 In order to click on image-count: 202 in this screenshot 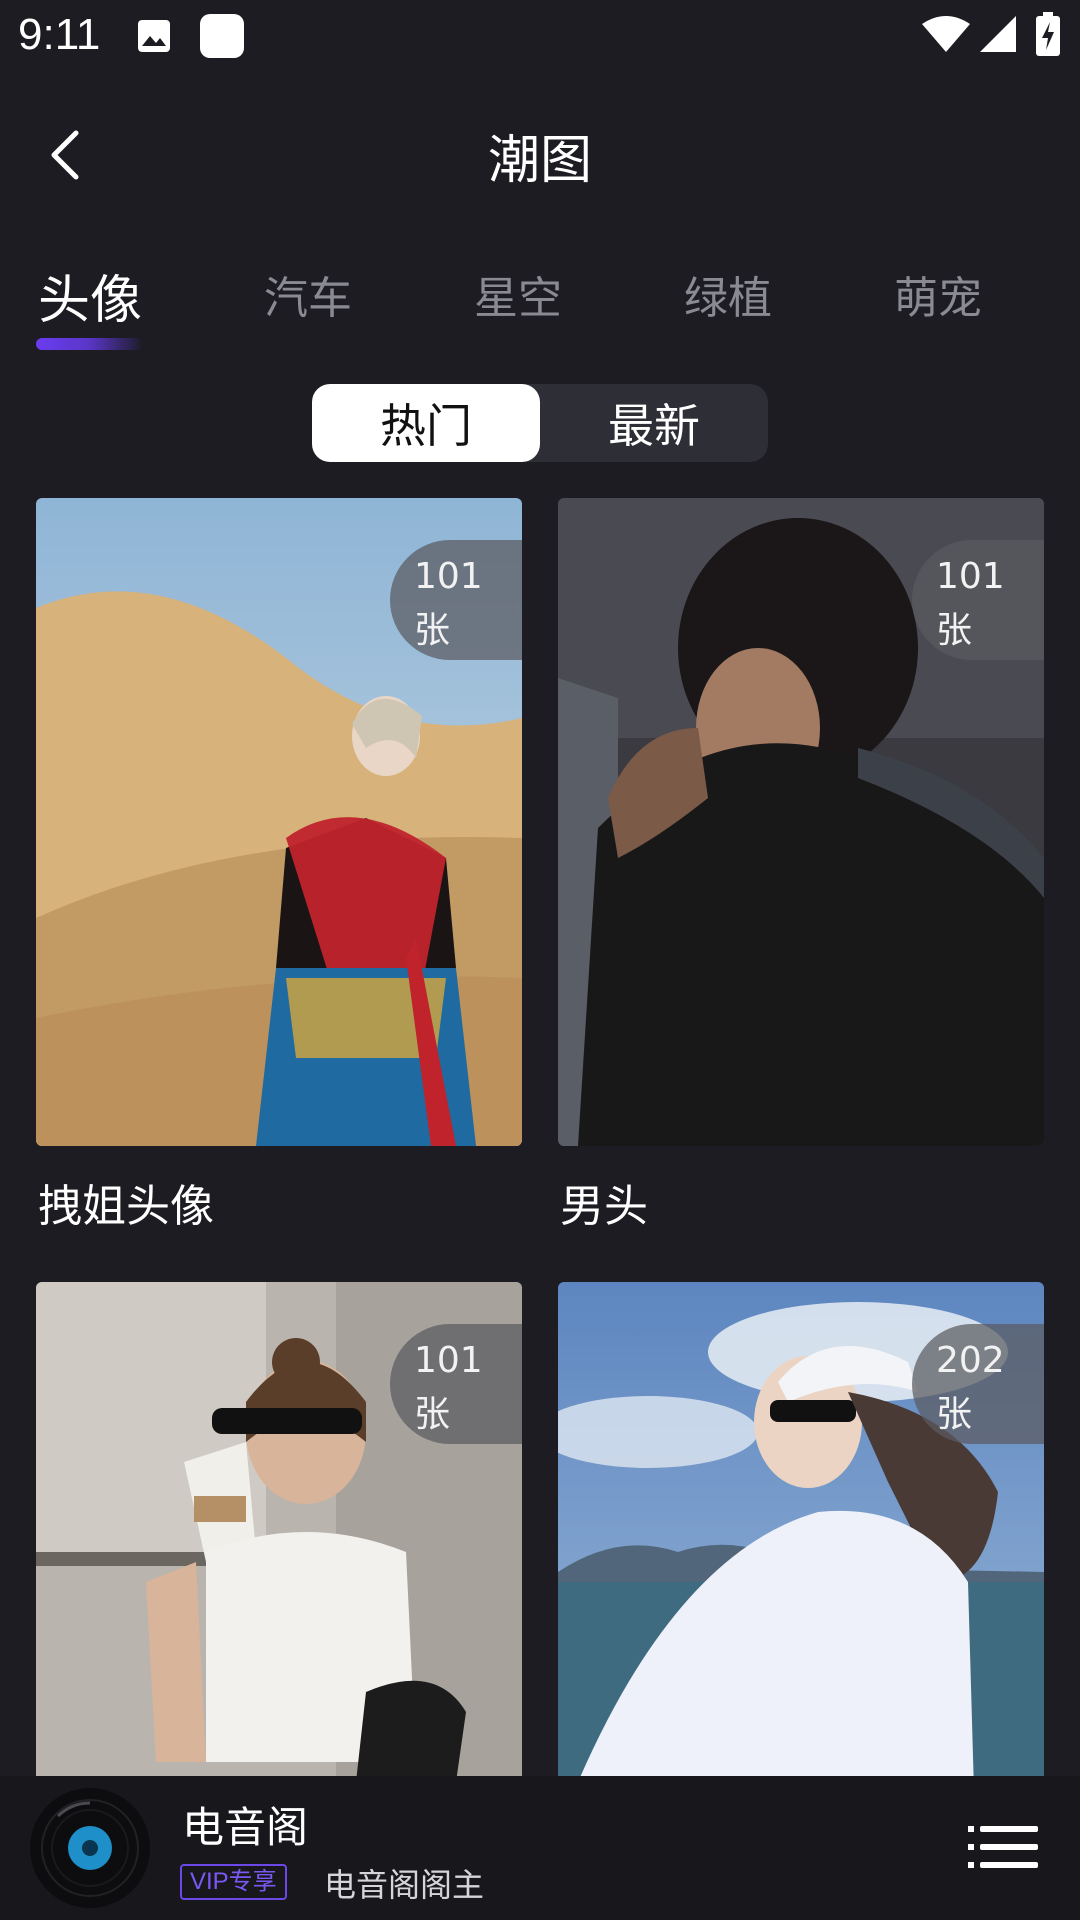, I will do `click(970, 1360)`.